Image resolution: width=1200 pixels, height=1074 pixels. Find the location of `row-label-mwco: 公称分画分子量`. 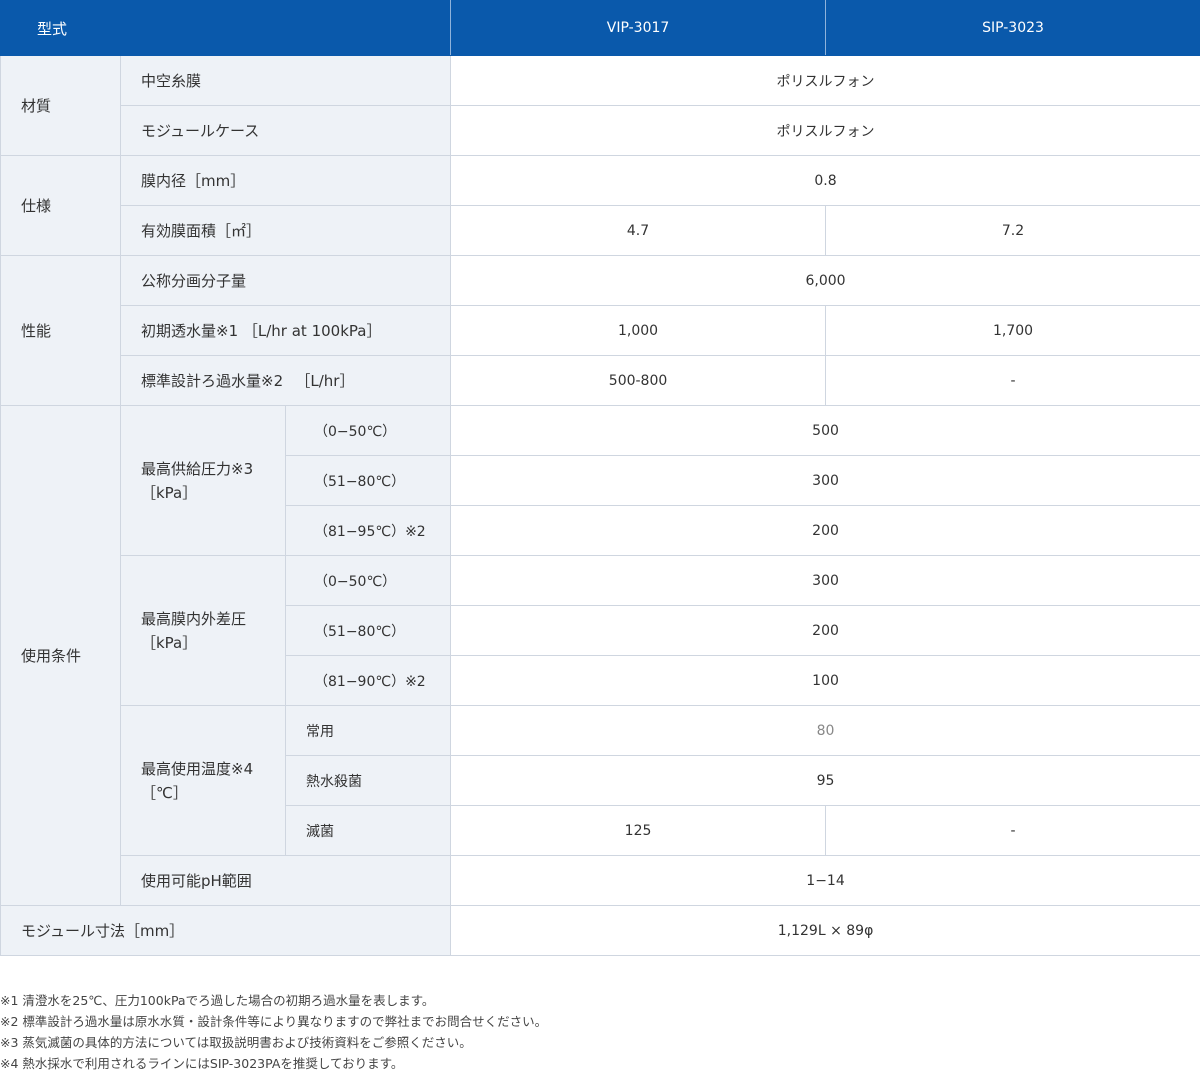

row-label-mwco: 公称分画分子量 is located at coordinates (285, 280).